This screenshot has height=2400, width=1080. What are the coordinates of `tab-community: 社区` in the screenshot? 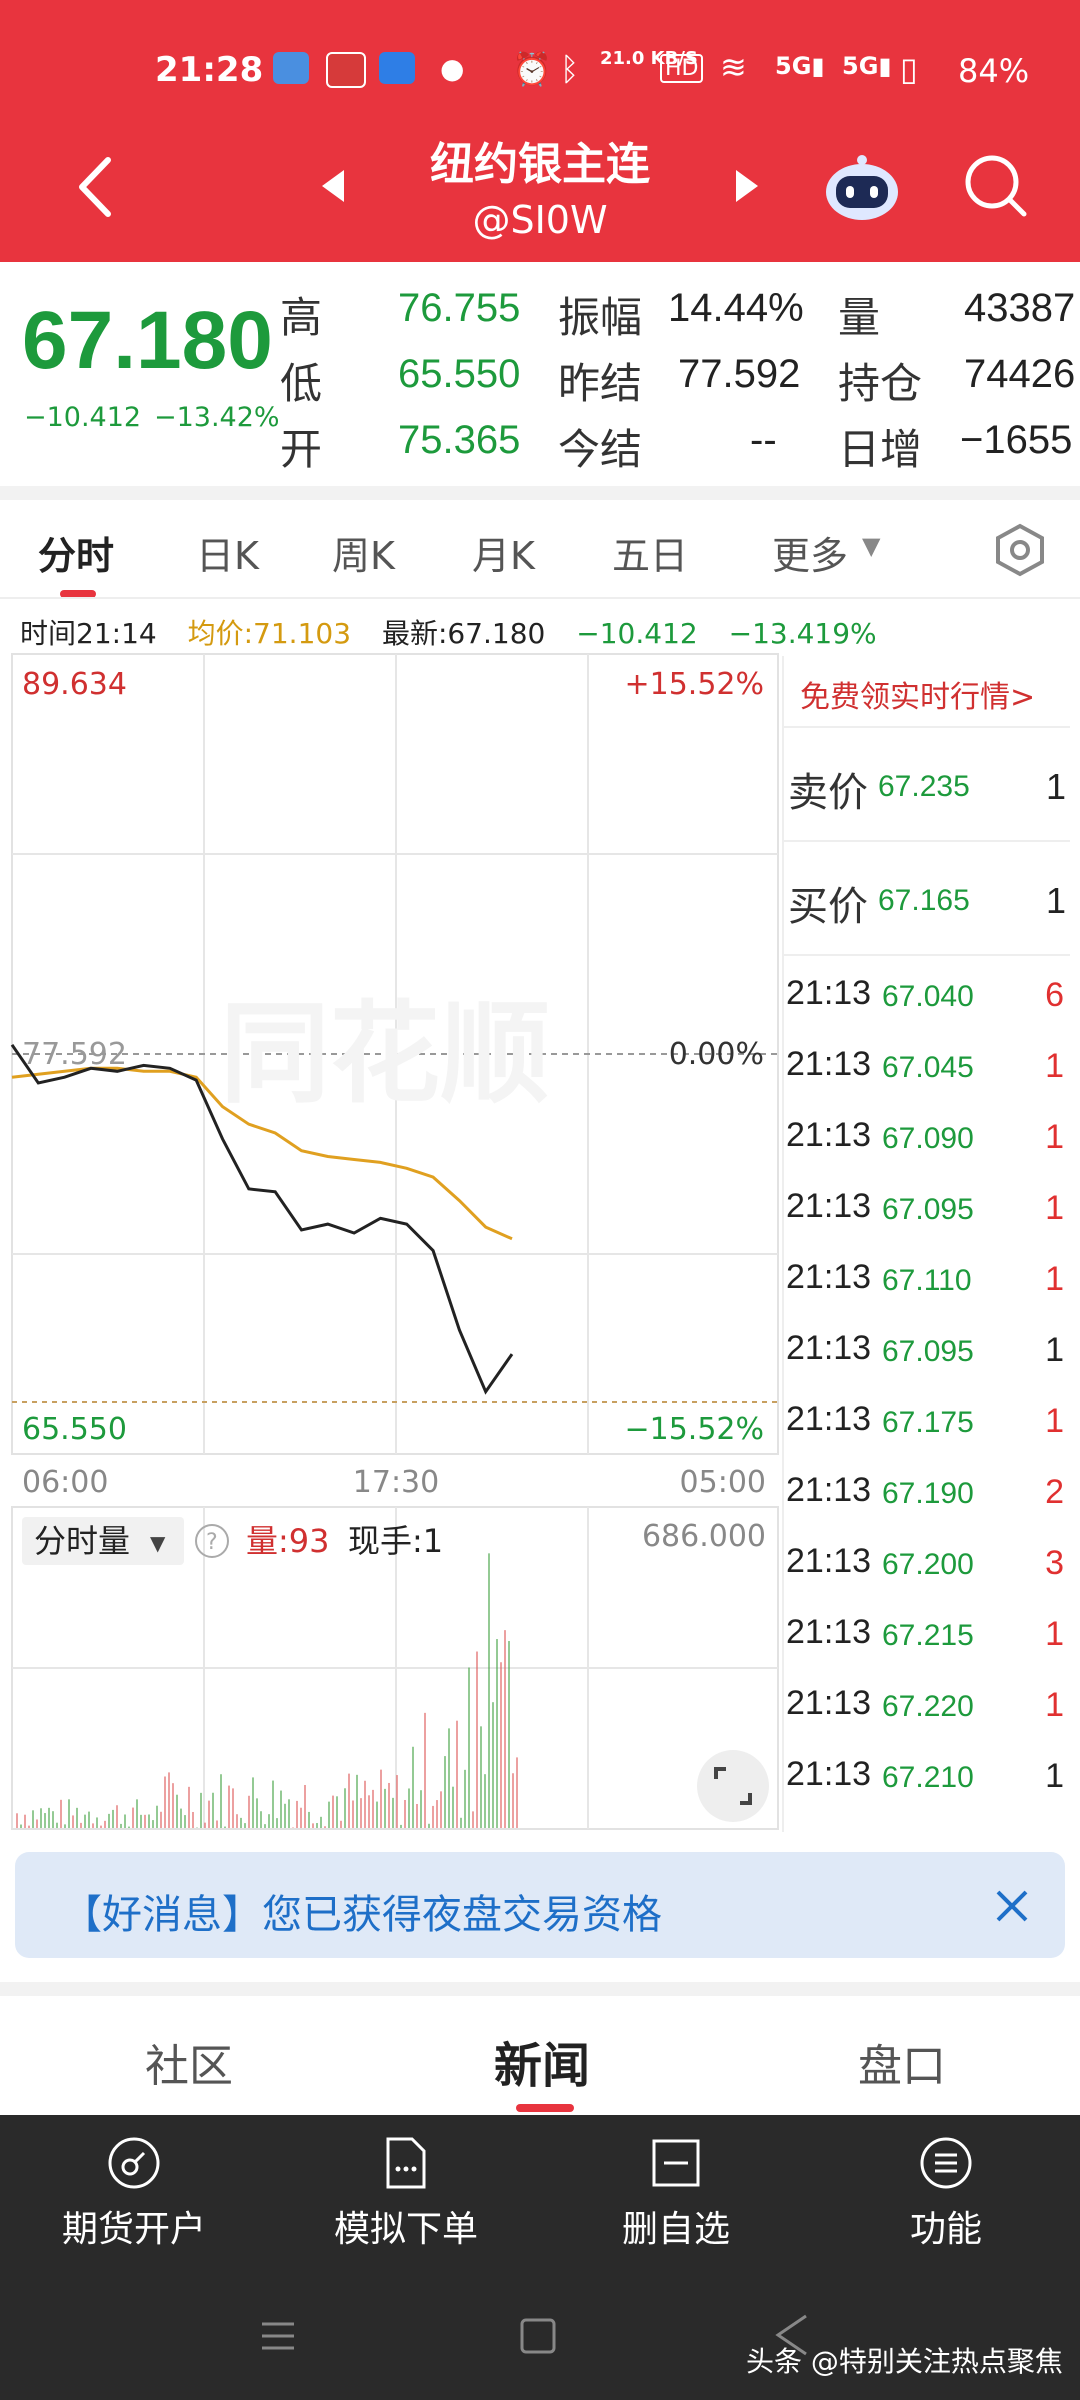 It's located at (189, 2062).